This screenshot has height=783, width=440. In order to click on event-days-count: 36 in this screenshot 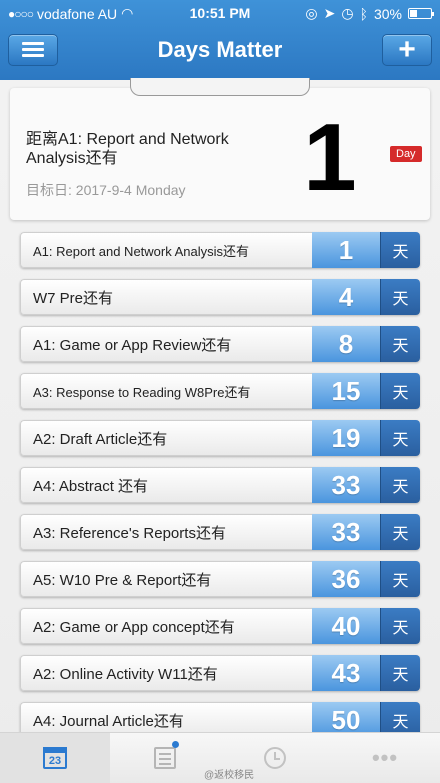, I will do `click(346, 579)`.